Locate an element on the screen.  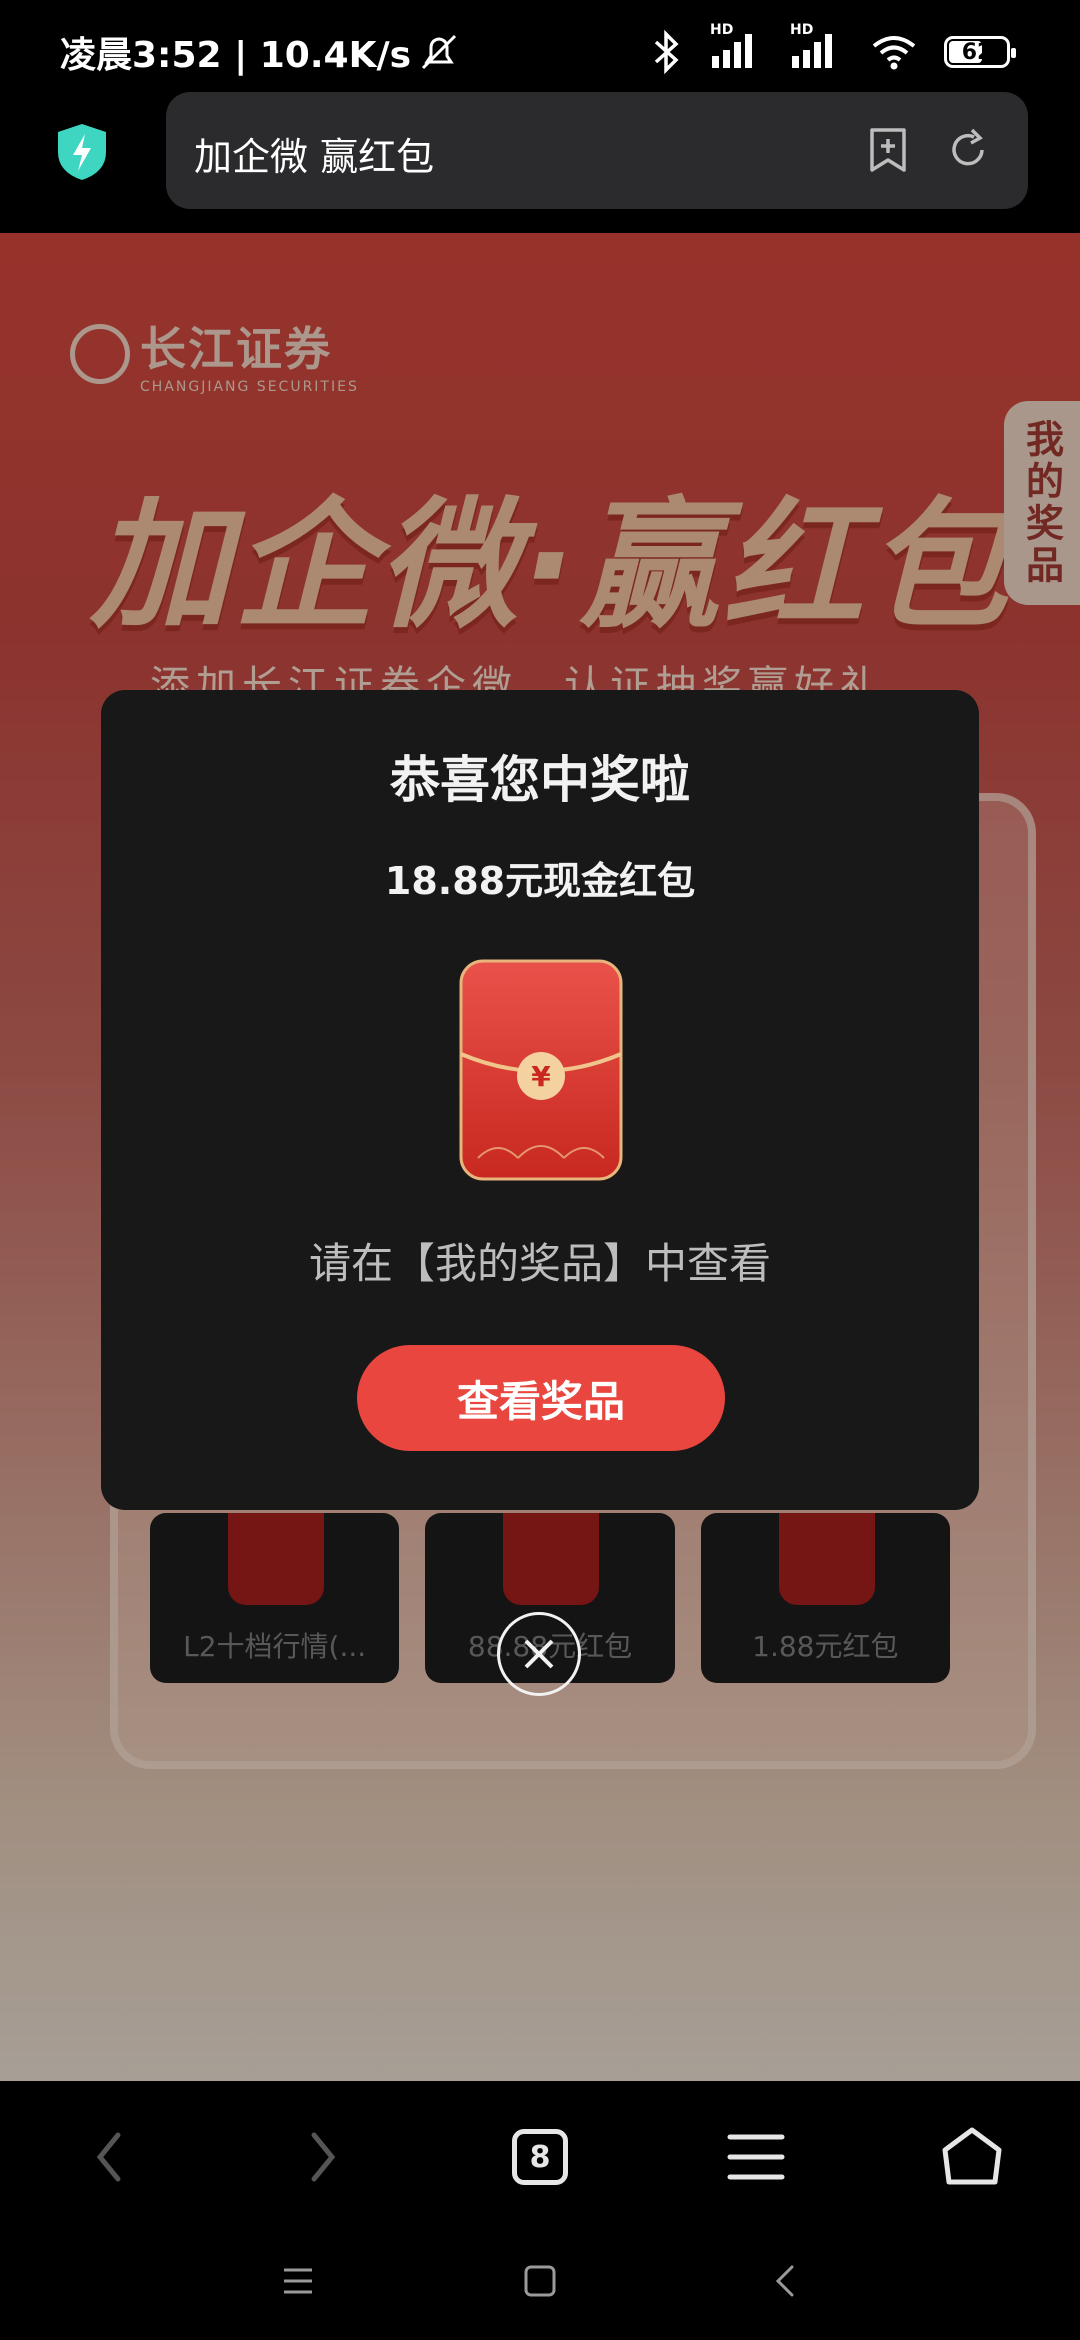
system-recents-button is located at coordinates (298, 2281).